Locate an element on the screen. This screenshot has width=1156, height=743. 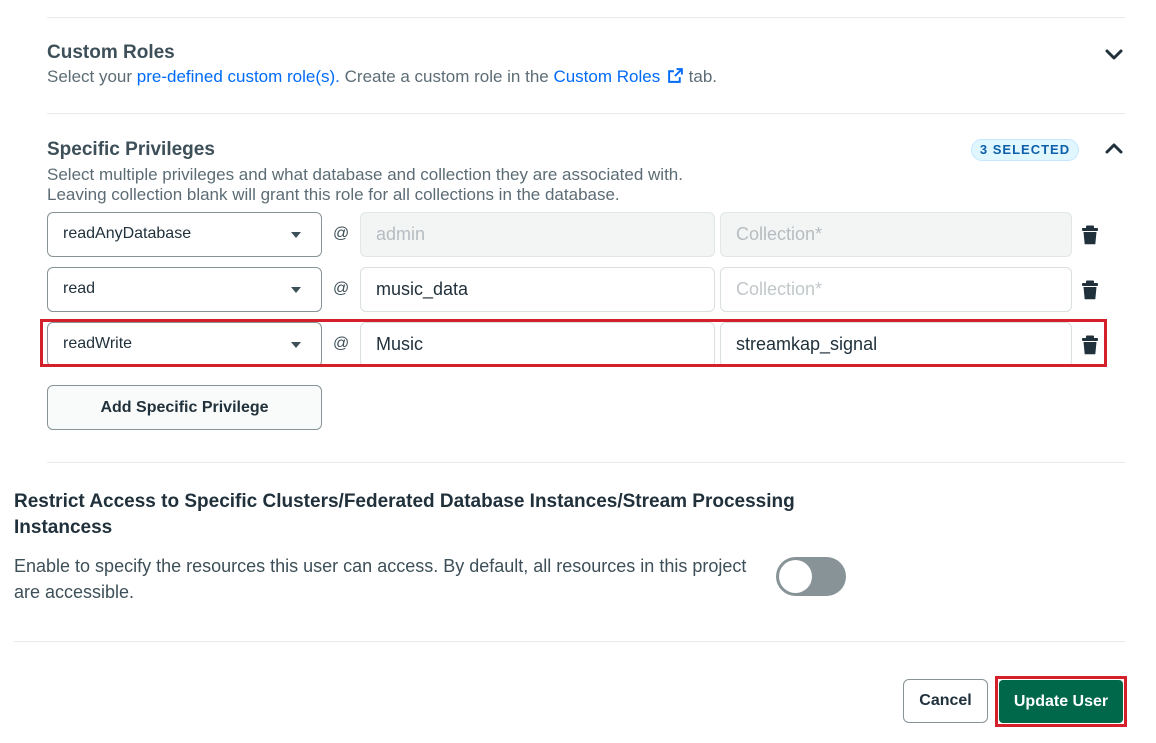
custom-roles-tab-link: Custom Roles is located at coordinates (618, 76).